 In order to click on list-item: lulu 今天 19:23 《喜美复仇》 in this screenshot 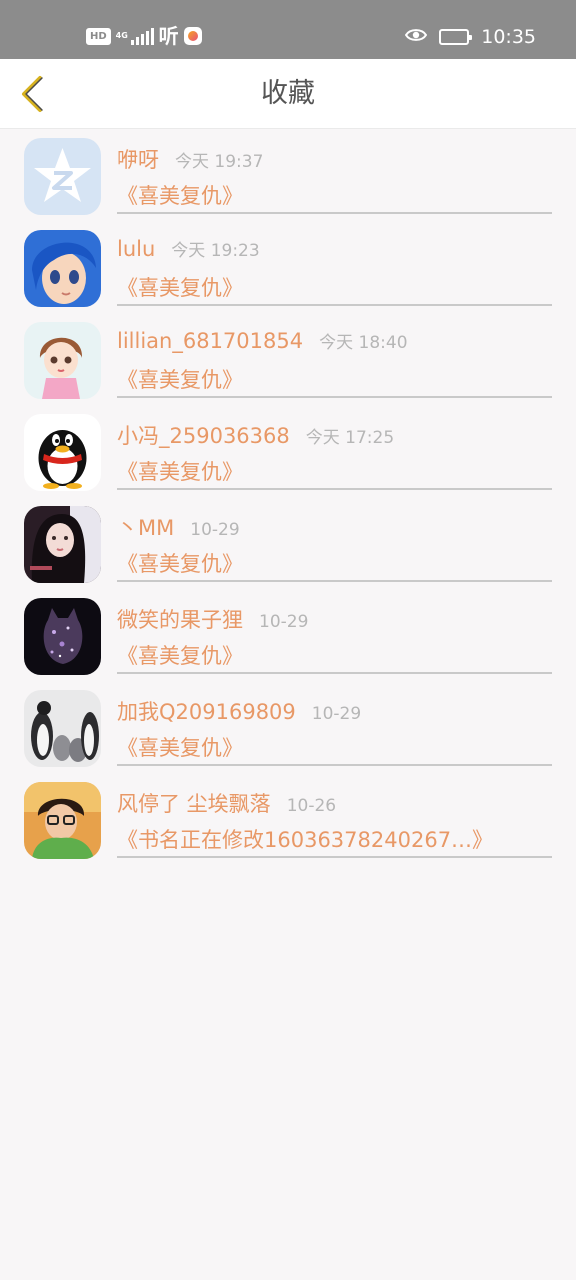, I will do `click(288, 268)`.